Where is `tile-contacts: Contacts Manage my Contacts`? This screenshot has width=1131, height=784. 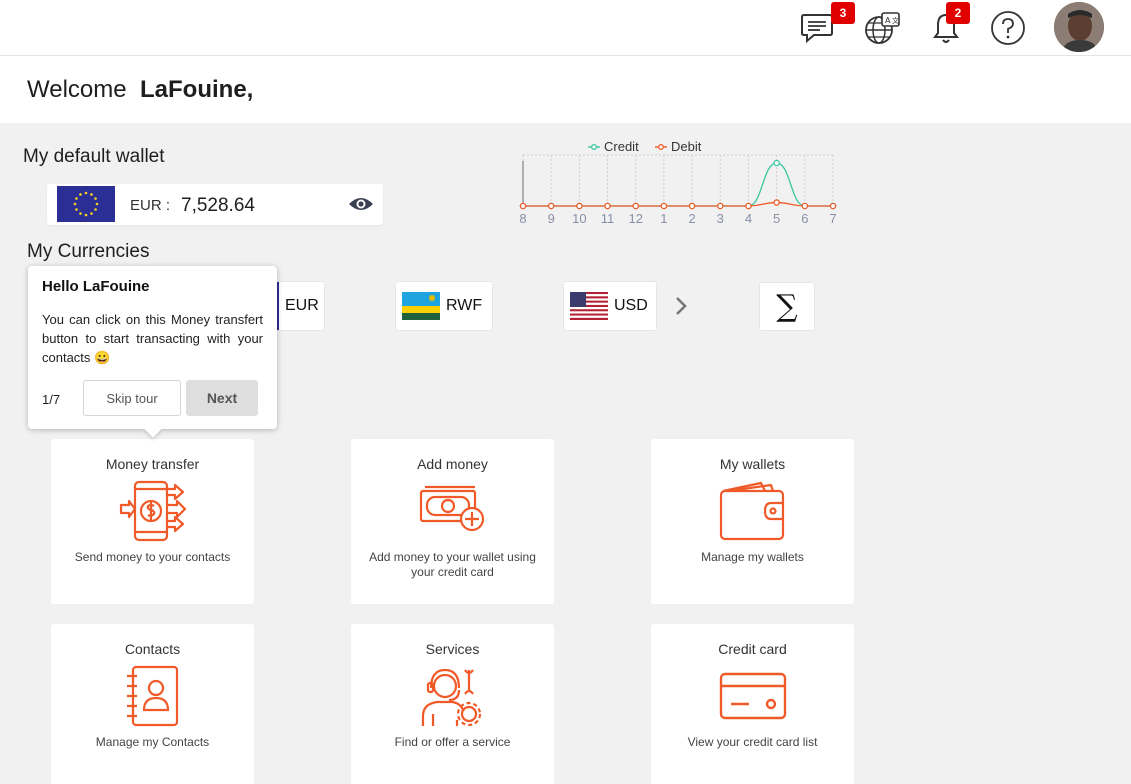
tile-contacts: Contacts Manage my Contacts is located at coordinates (152, 704).